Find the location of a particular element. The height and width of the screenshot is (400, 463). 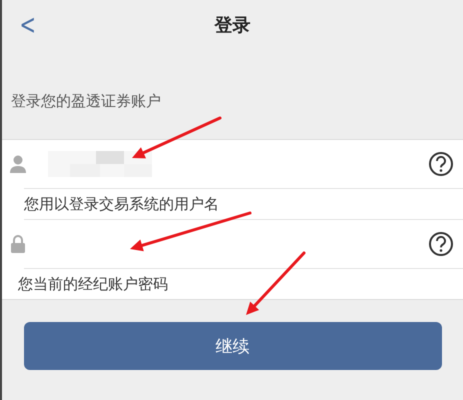

back-button: < is located at coordinates (27, 24).